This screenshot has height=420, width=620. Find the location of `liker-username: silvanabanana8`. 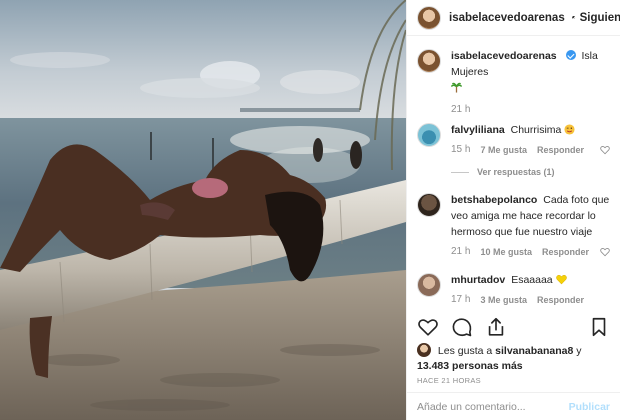

liker-username: silvanabanana8 is located at coordinates (534, 351).